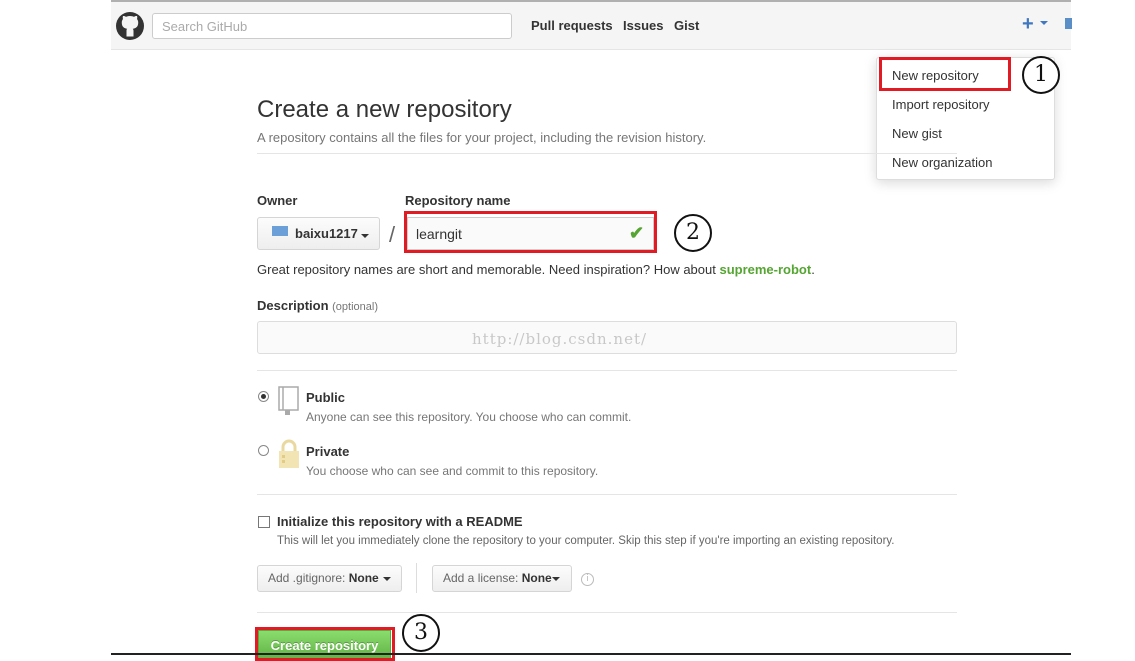 This screenshot has width=1135, height=661. I want to click on owner-name: baixu1217, so click(326, 233).